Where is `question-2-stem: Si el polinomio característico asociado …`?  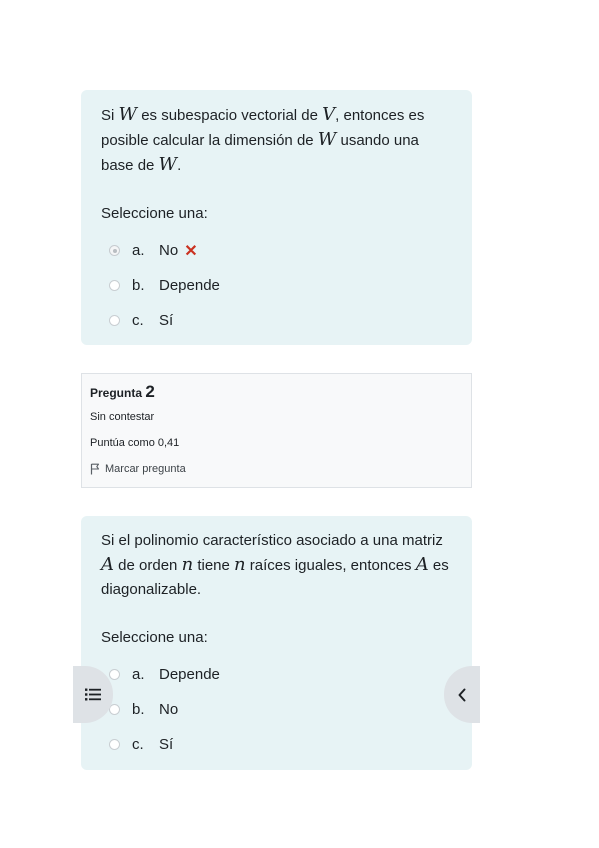 question-2-stem: Si el polinomio característico asociado … is located at coordinates (275, 565).